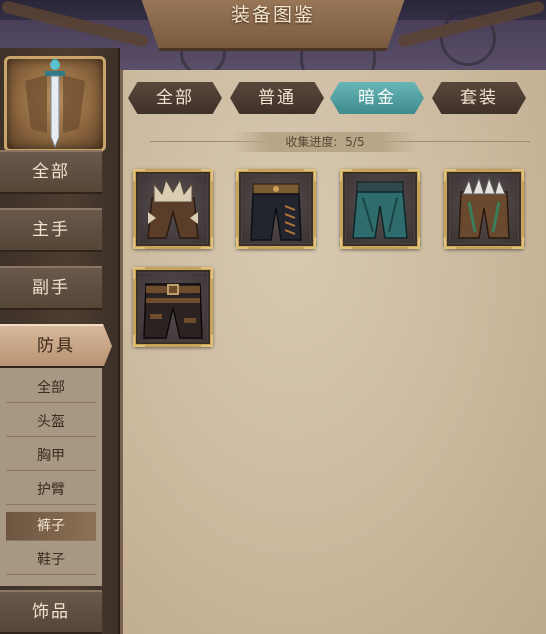 The height and width of the screenshot is (634, 546). I want to click on tab-normal: 普通, so click(277, 98).